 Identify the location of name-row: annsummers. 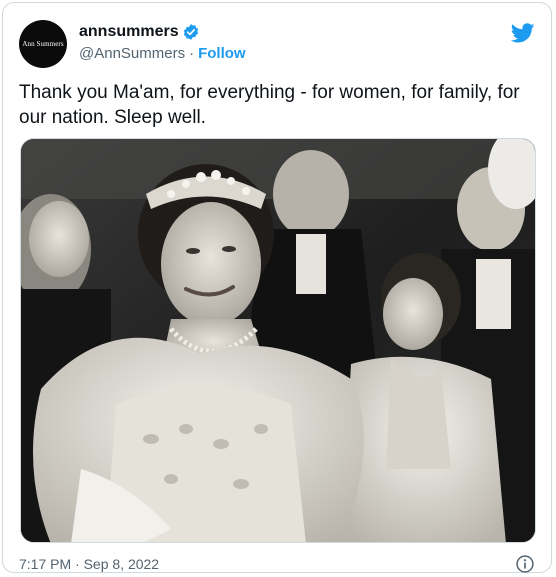
(139, 32).